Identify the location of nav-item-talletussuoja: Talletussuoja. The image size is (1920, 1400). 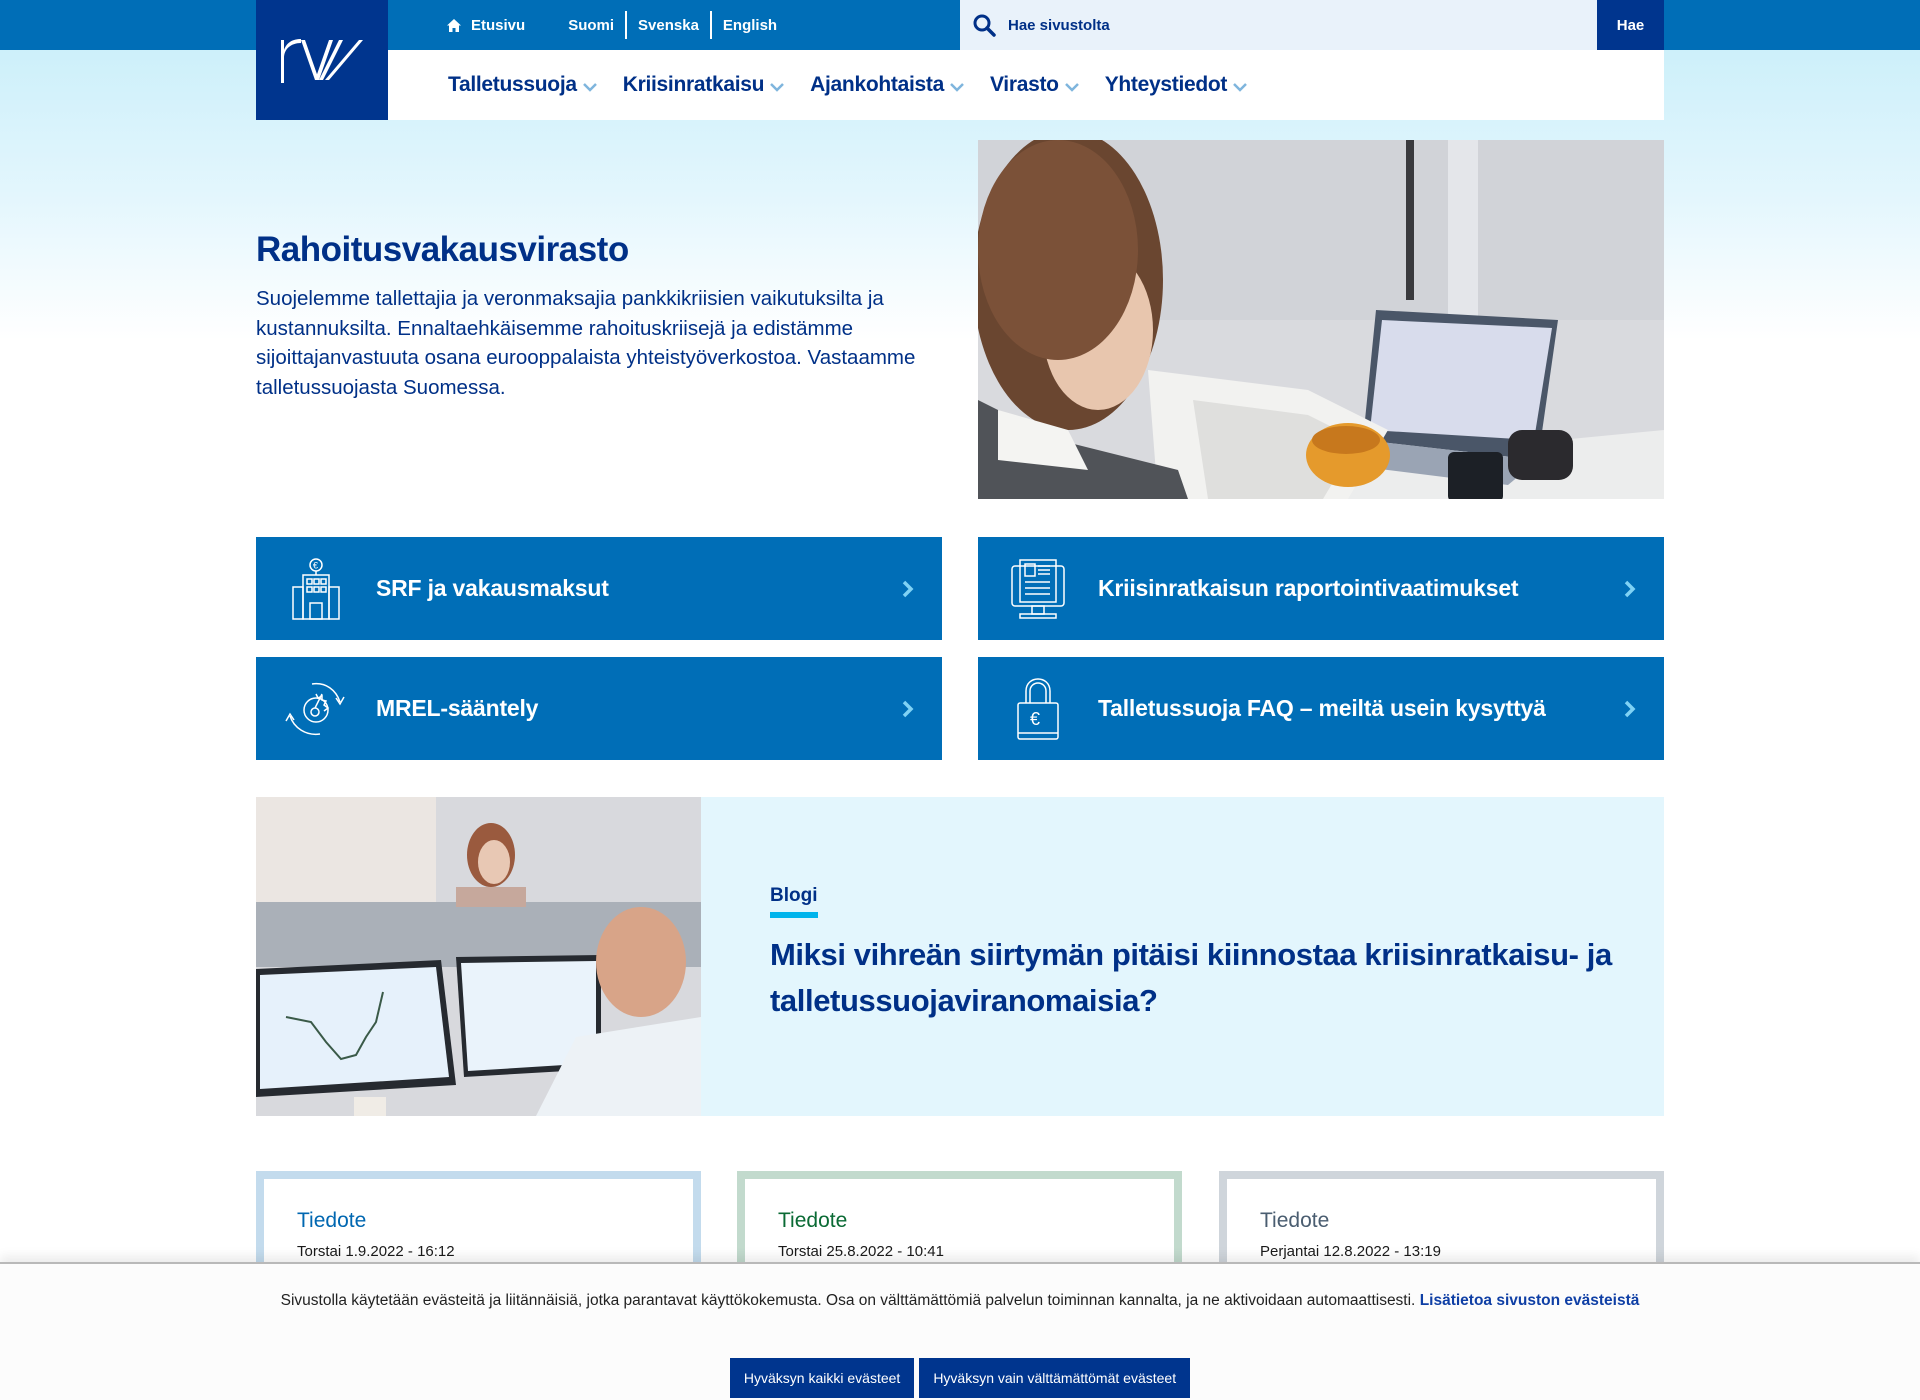
(522, 85).